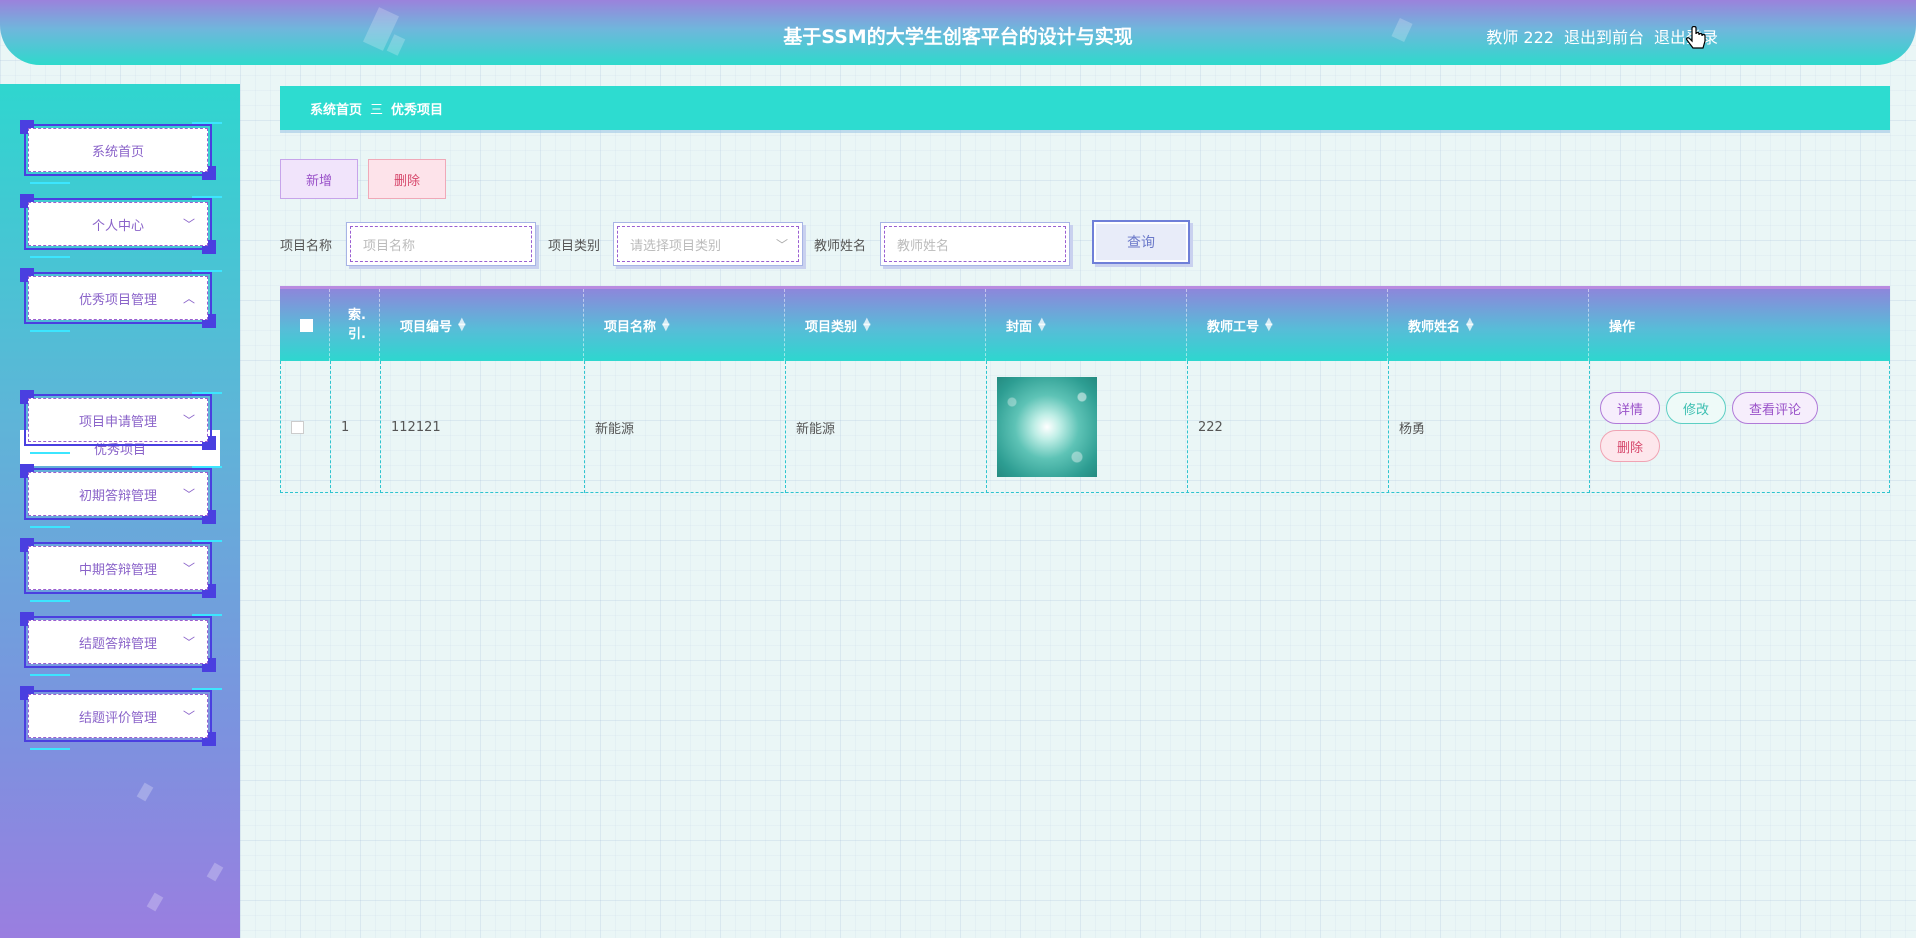 The width and height of the screenshot is (1916, 938). What do you see at coordinates (188, 298) in the screenshot?
I see `chevron-up-icon: ︿` at bounding box center [188, 298].